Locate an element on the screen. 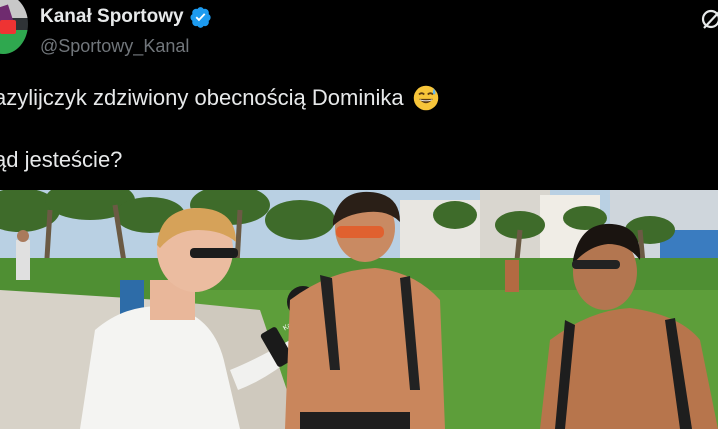 The image size is (718, 429). tweet-text: azylijczyk zdziwiony obecnością Dominika is located at coordinates (202, 97).